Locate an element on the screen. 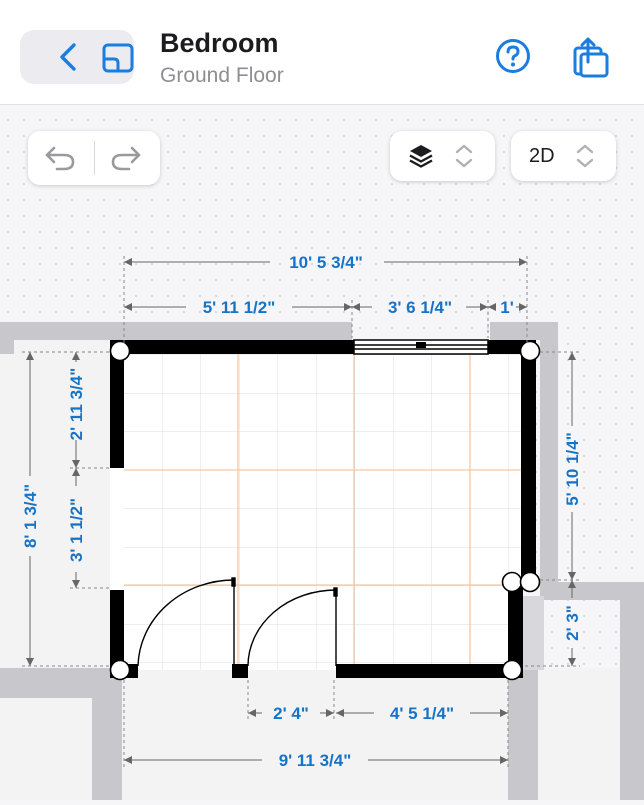 The image size is (644, 805). share-icon is located at coordinates (591, 57).